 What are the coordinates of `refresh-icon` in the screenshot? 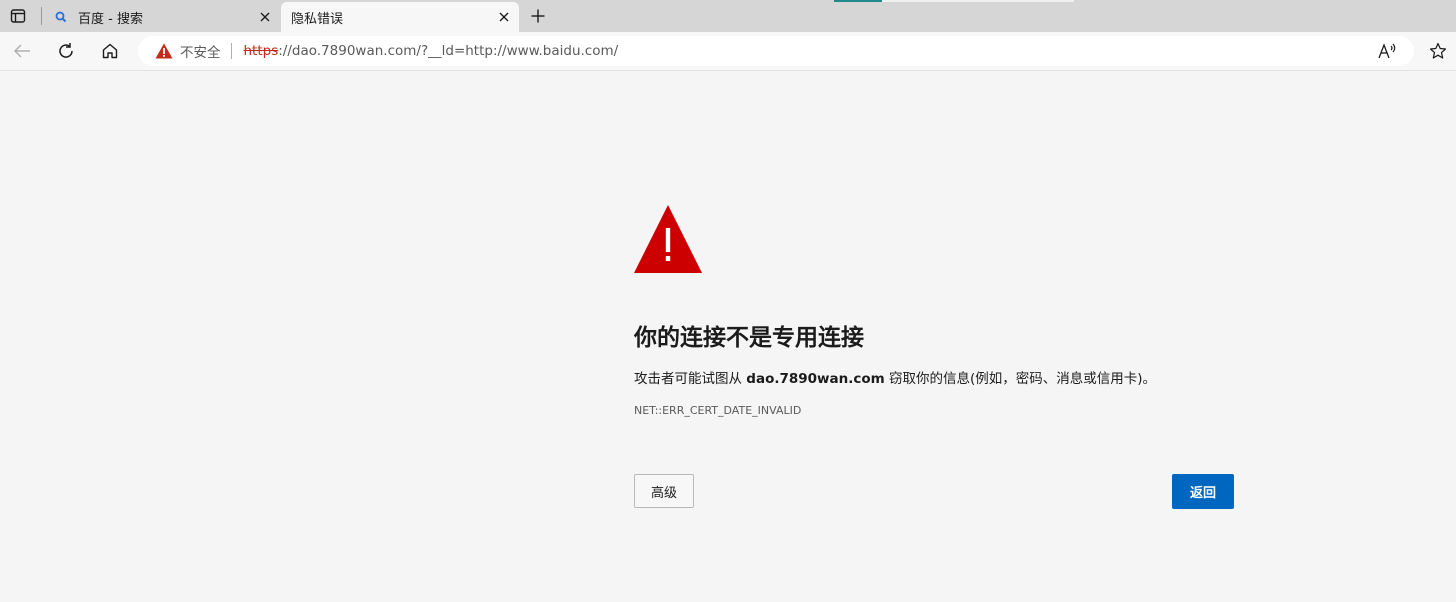 It's located at (66, 50).